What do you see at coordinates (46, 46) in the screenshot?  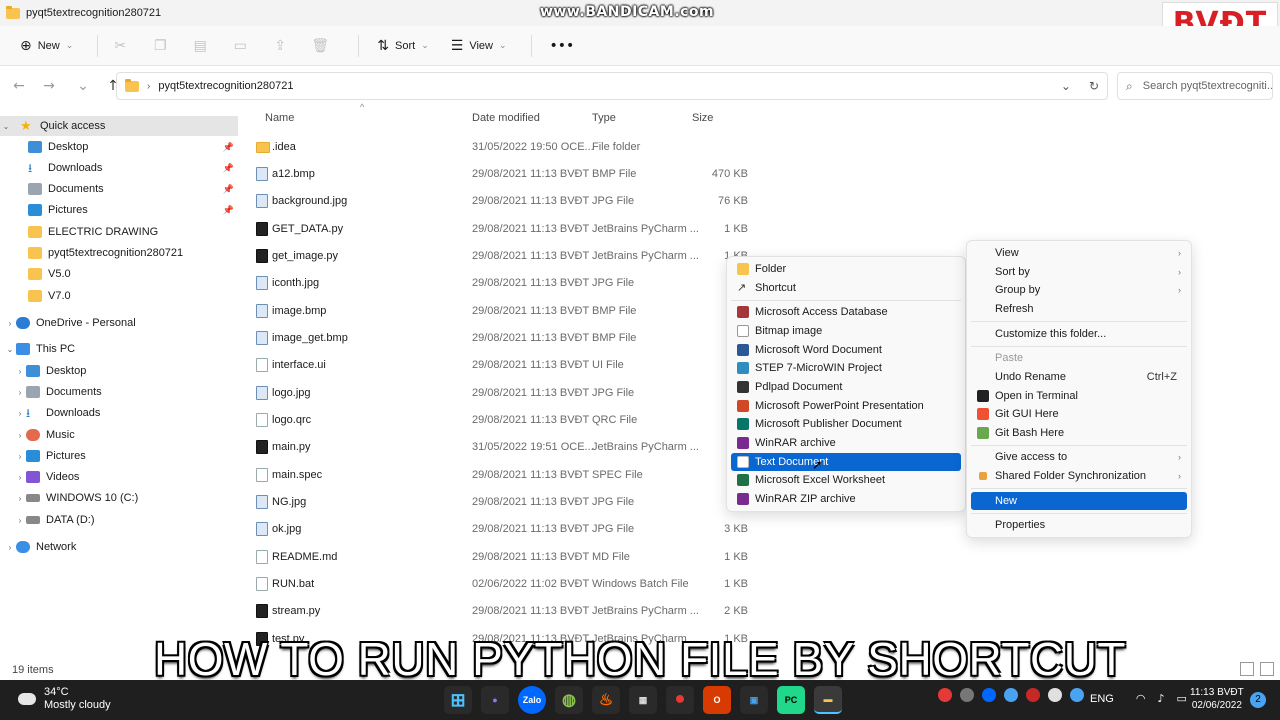 I see `new-button: ⊕ New ⌄` at bounding box center [46, 46].